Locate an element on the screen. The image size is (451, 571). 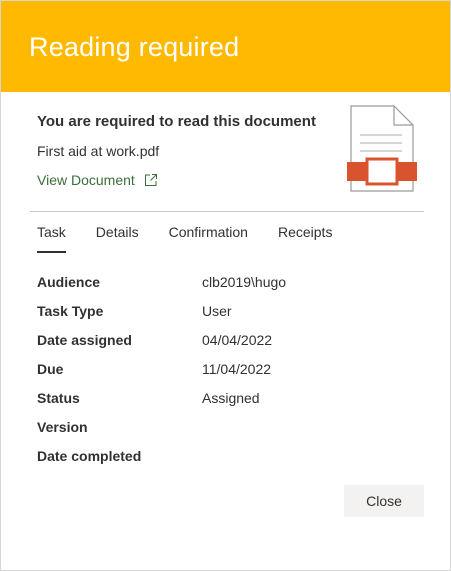
dialog-title: Reading required is located at coordinates (134, 47).